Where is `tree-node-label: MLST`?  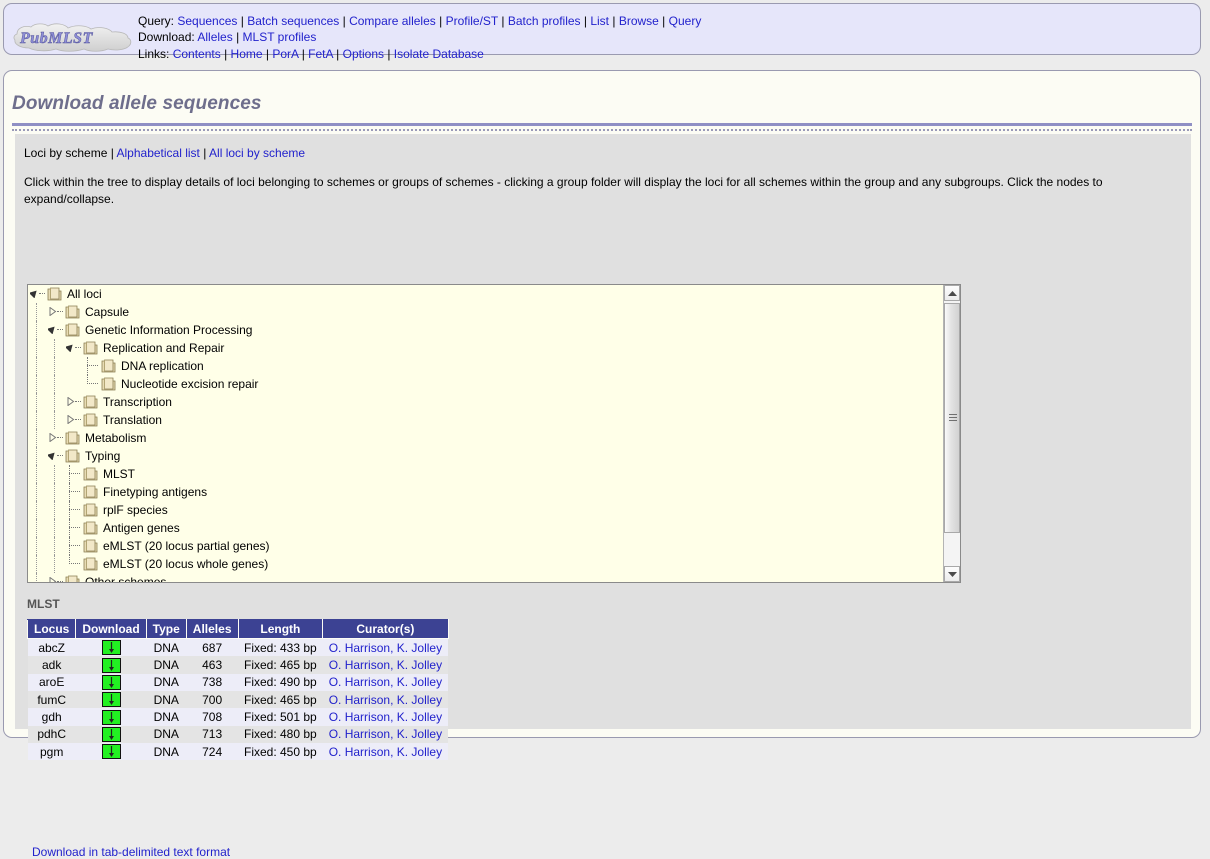
tree-node-label: MLST is located at coordinates (117, 474).